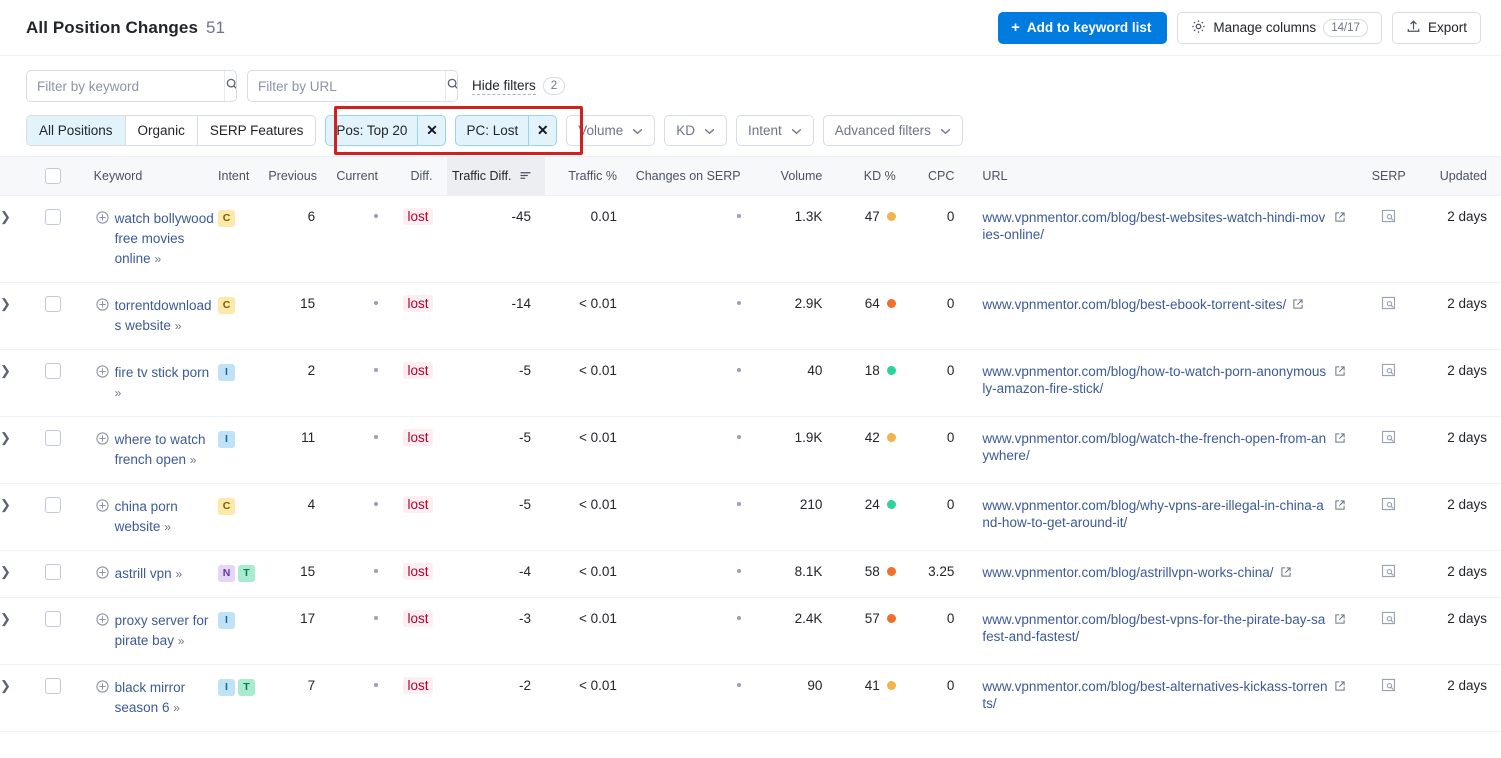 This screenshot has width=1501, height=758. What do you see at coordinates (588, 176) in the screenshot?
I see `th-traffic-percent: Traffic %` at bounding box center [588, 176].